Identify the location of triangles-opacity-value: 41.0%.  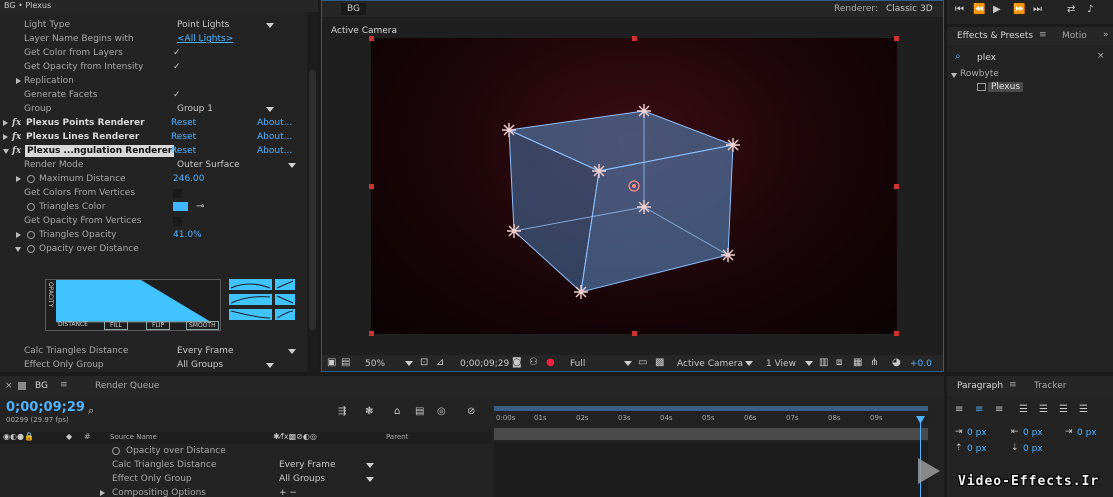
(187, 235).